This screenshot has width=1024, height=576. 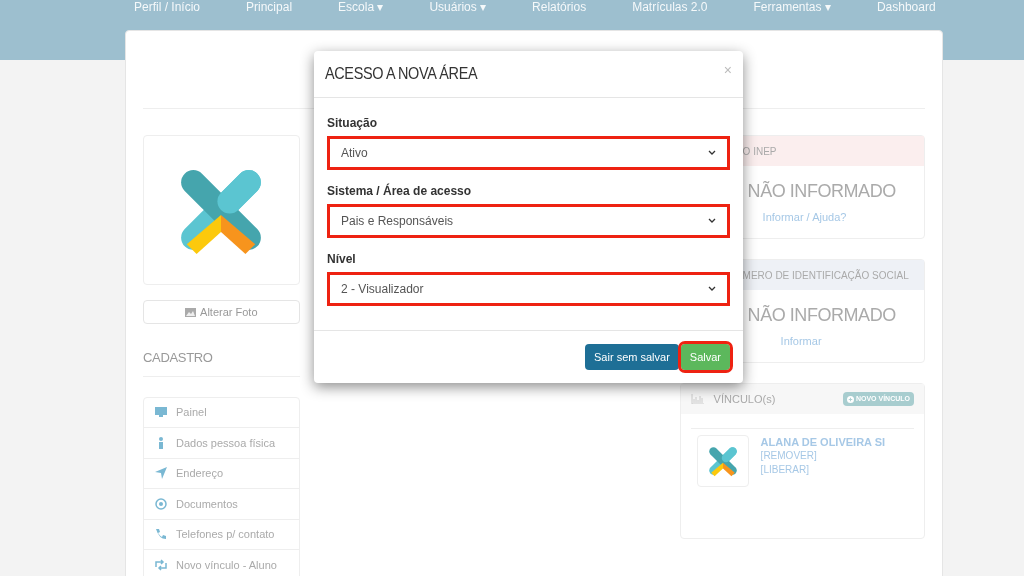 I want to click on nav-link: Escola ▾, so click(x=361, y=7).